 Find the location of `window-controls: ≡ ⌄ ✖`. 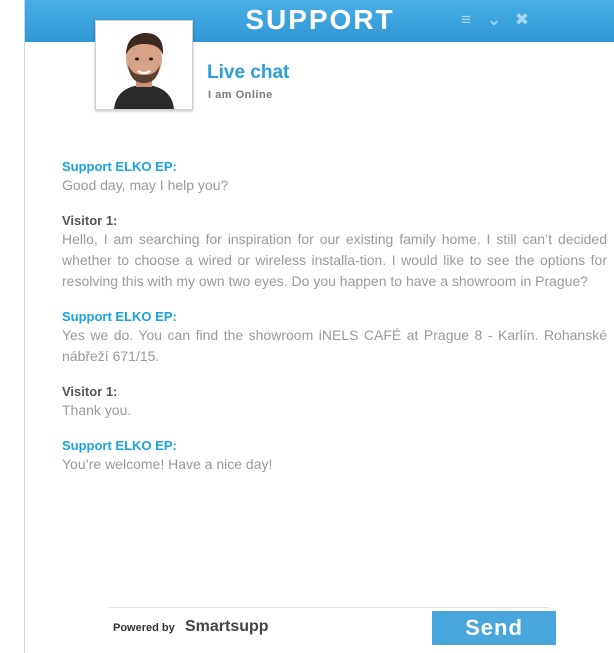

window-controls: ≡ ⌄ ✖ is located at coordinates (494, 19).